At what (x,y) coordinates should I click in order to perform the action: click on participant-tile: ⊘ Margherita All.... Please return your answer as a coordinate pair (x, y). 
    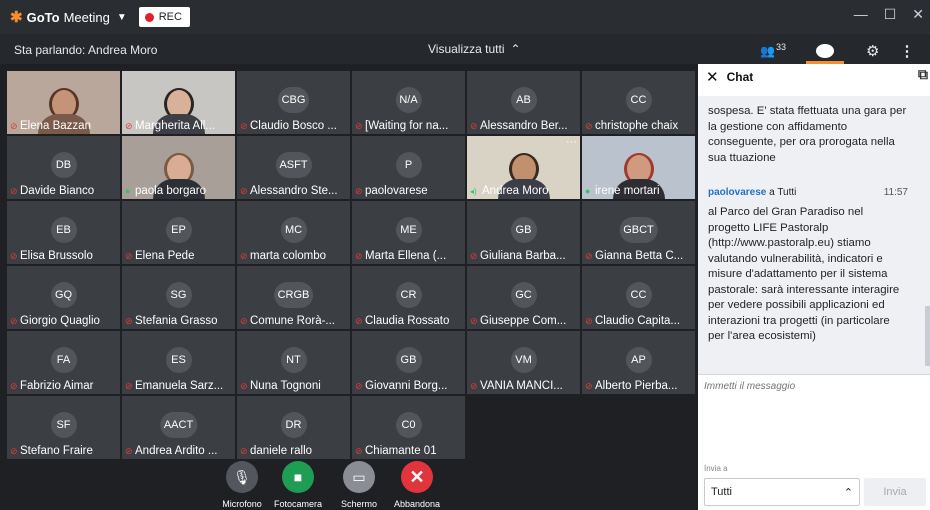
    Looking at the image, I should click on (178, 102).